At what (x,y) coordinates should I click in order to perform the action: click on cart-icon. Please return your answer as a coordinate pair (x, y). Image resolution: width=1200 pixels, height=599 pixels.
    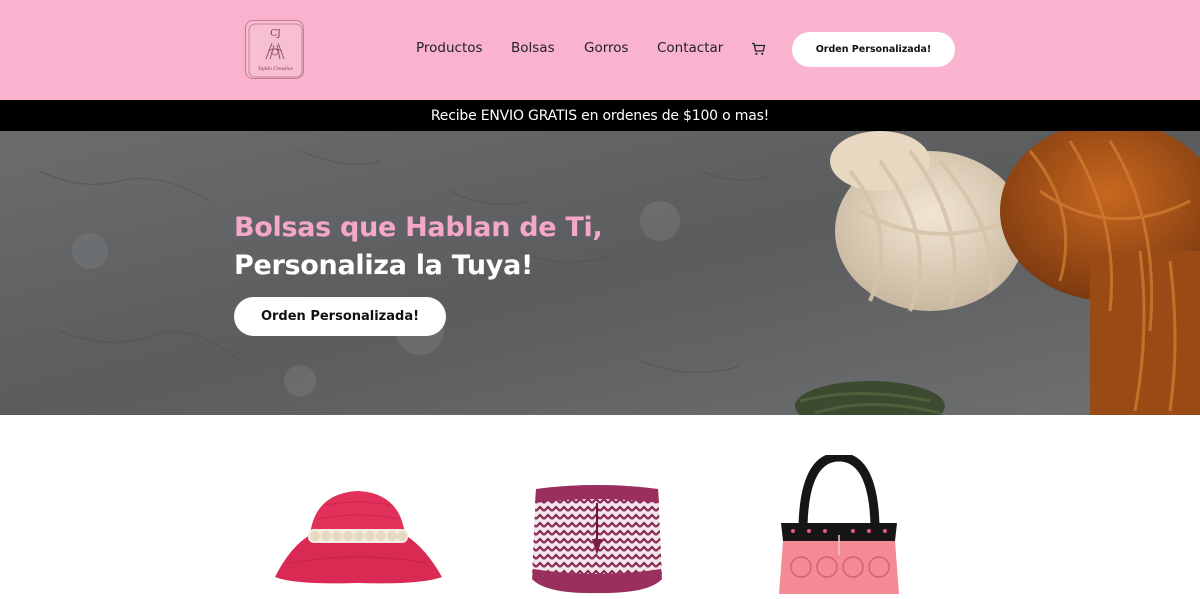
    Looking at the image, I should click on (758, 49).